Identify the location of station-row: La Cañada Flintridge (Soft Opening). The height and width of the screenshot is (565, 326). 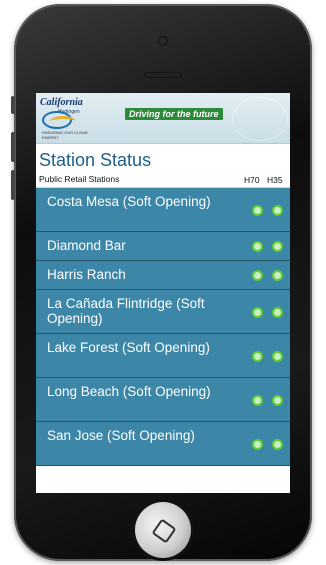
(163, 312).